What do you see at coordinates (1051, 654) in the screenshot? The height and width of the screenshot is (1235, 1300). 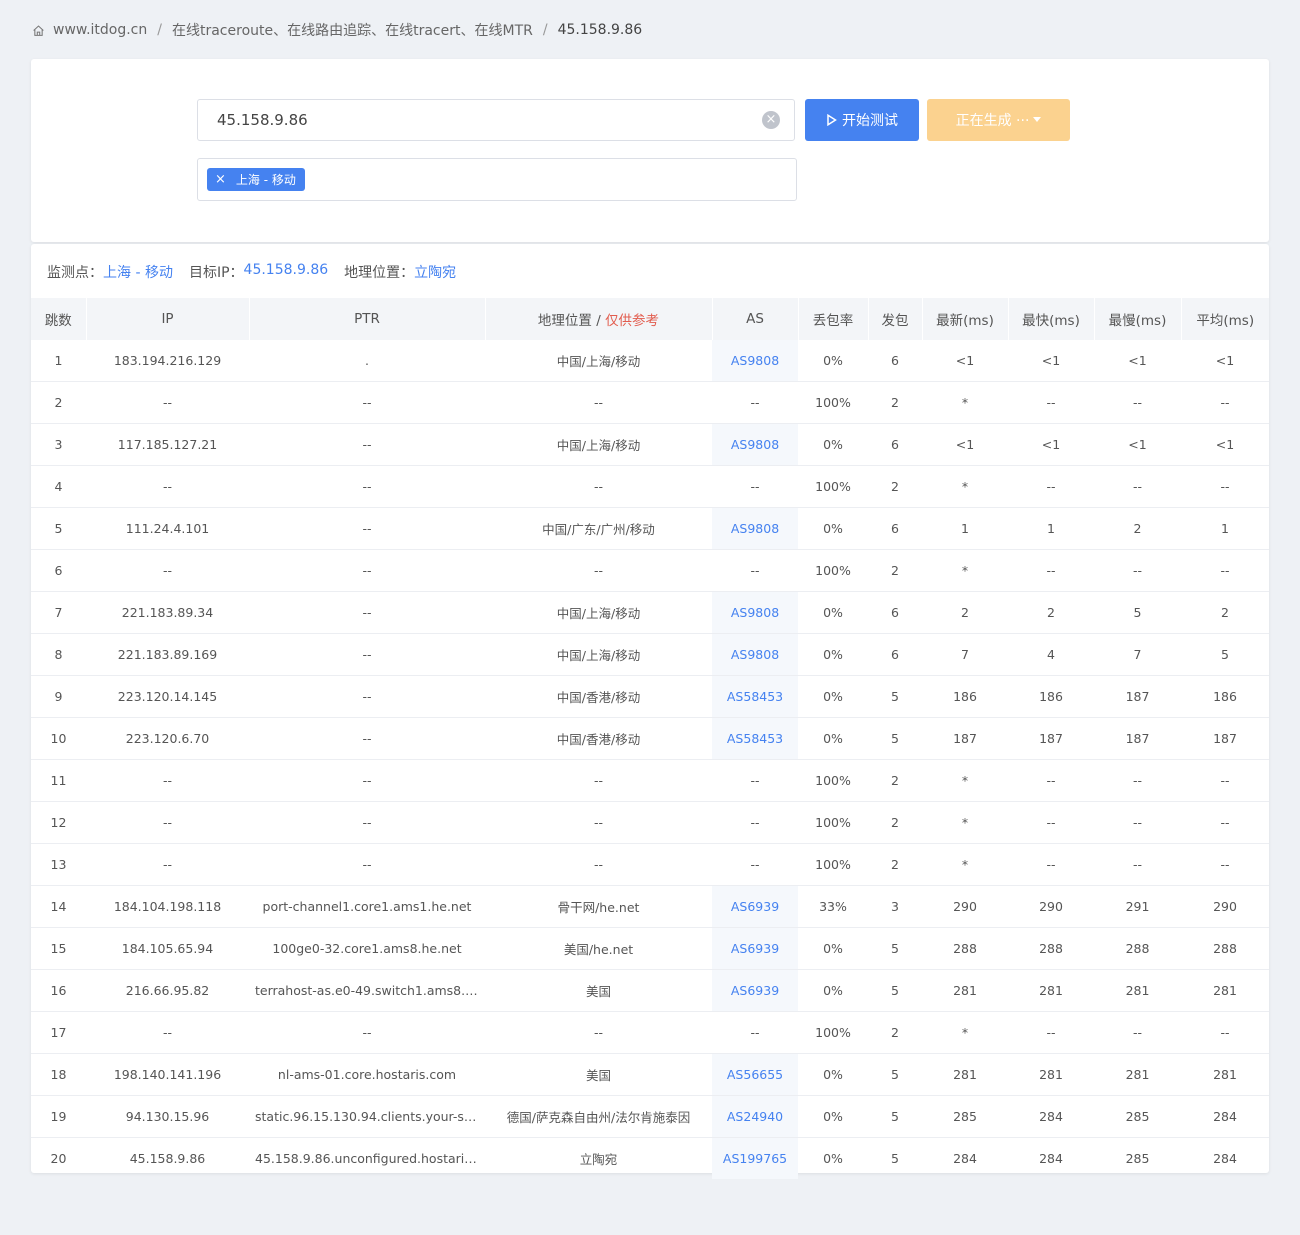 I see `cell-best: 4` at bounding box center [1051, 654].